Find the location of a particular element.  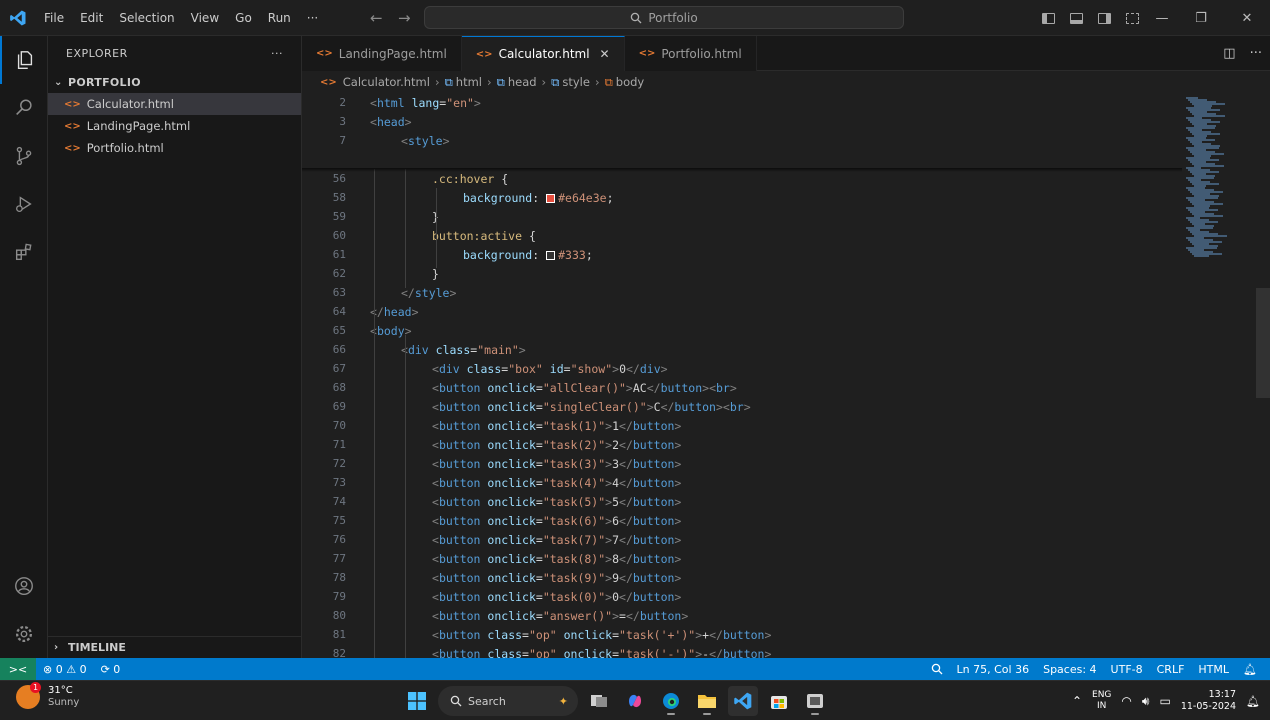

menu-selection: Selection is located at coordinates (146, 18).